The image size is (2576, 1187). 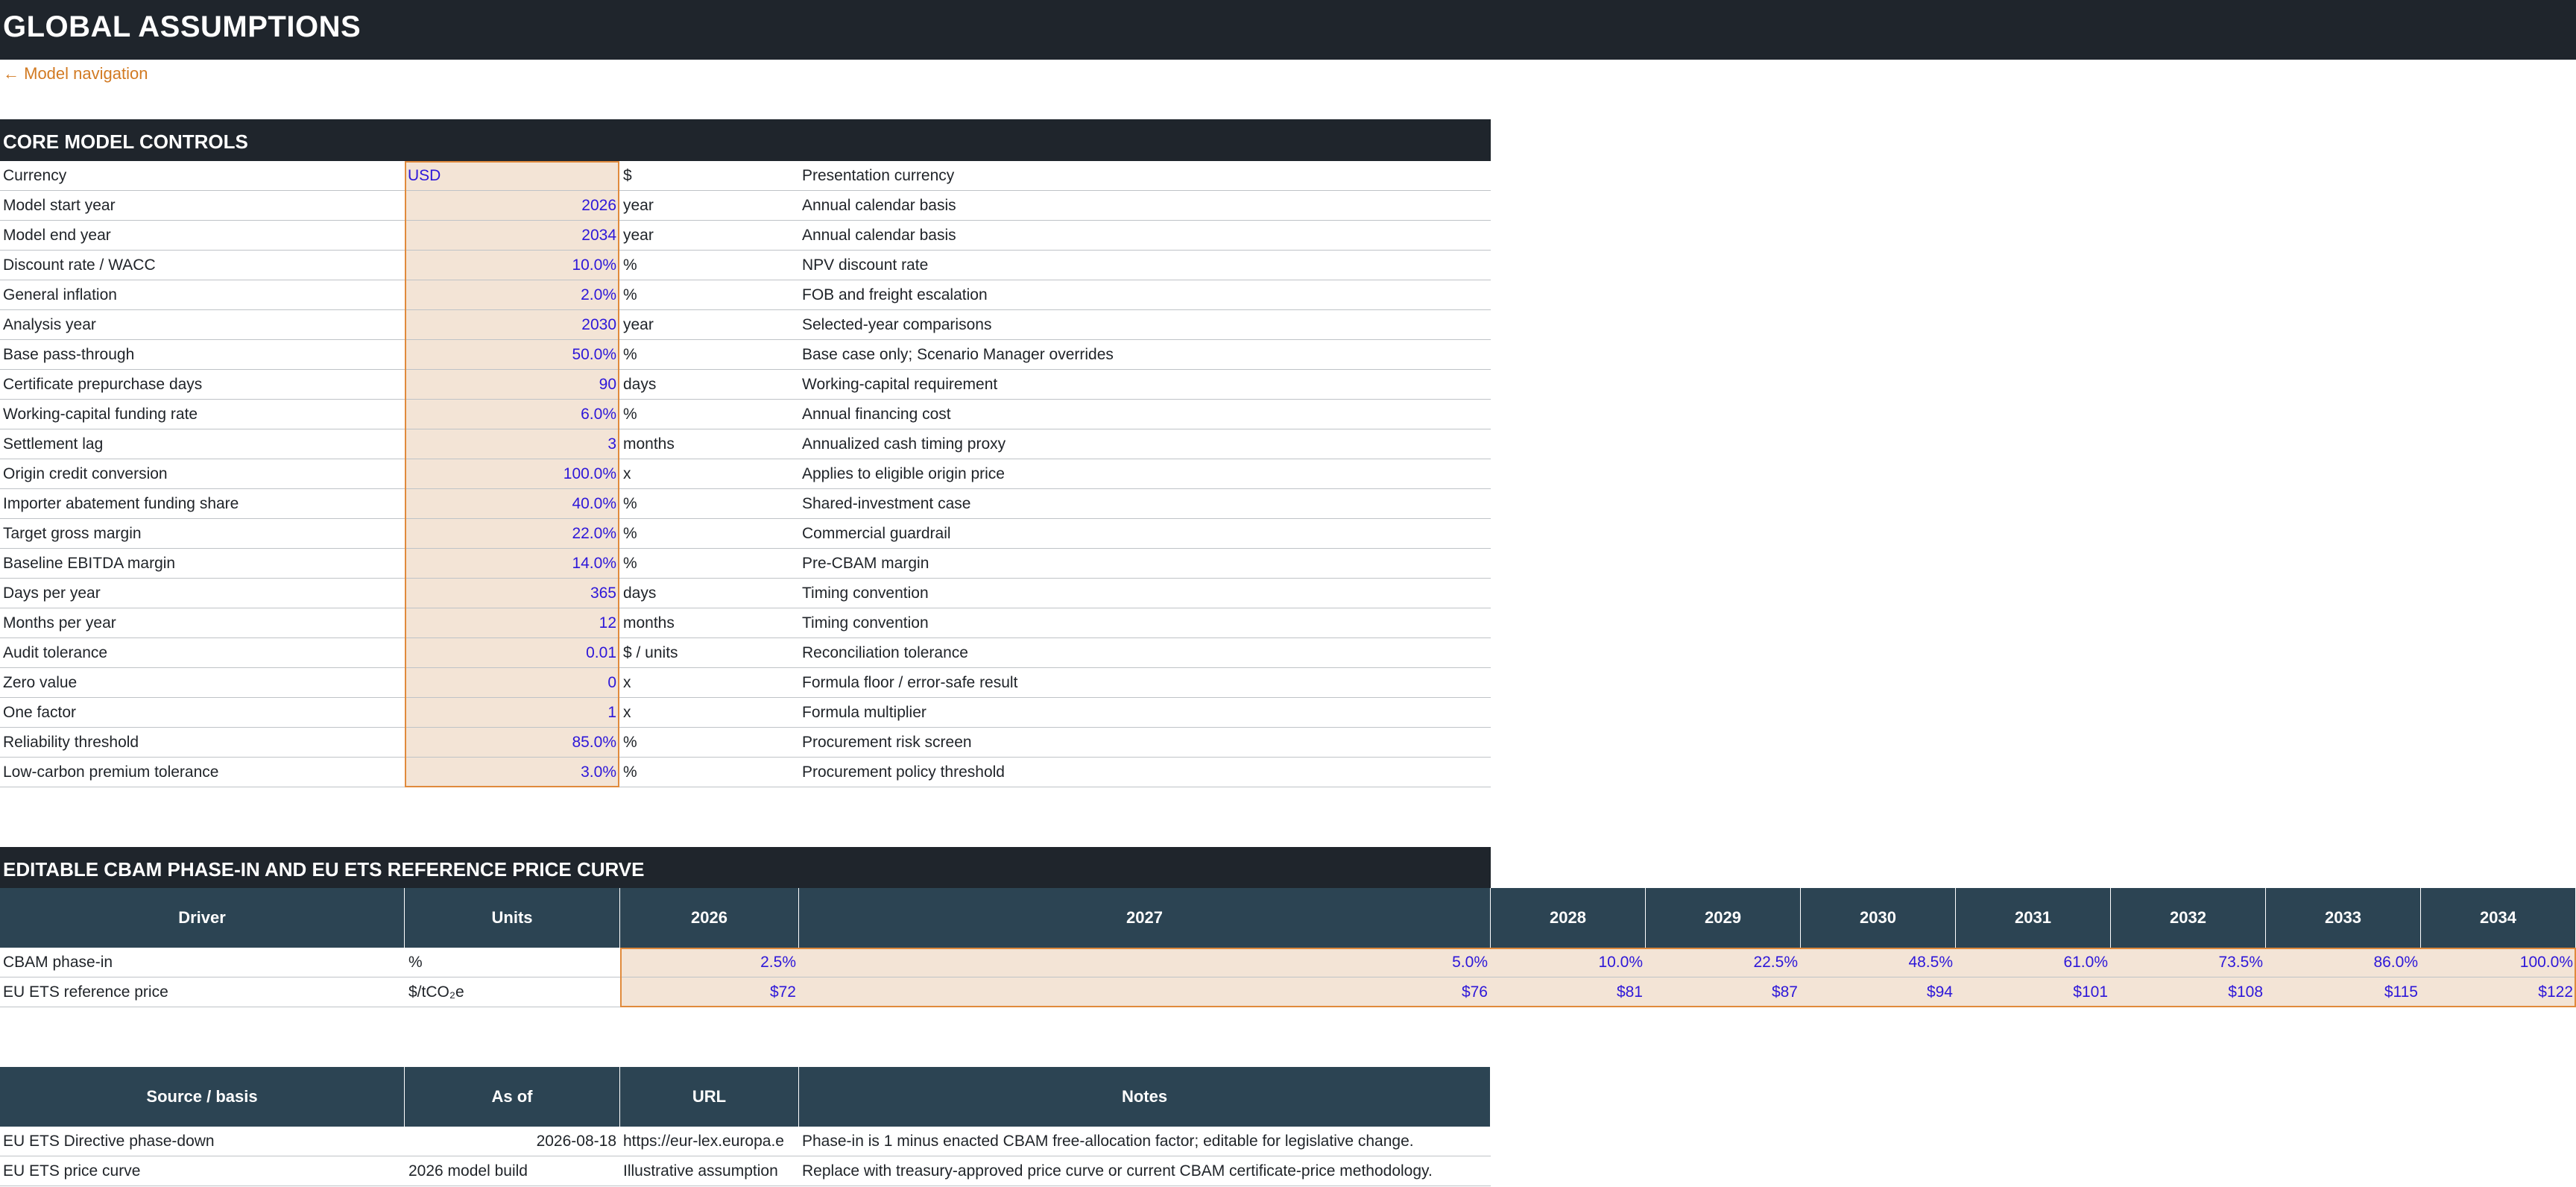 I want to click on year-input-cell: $87, so click(x=1723, y=992).